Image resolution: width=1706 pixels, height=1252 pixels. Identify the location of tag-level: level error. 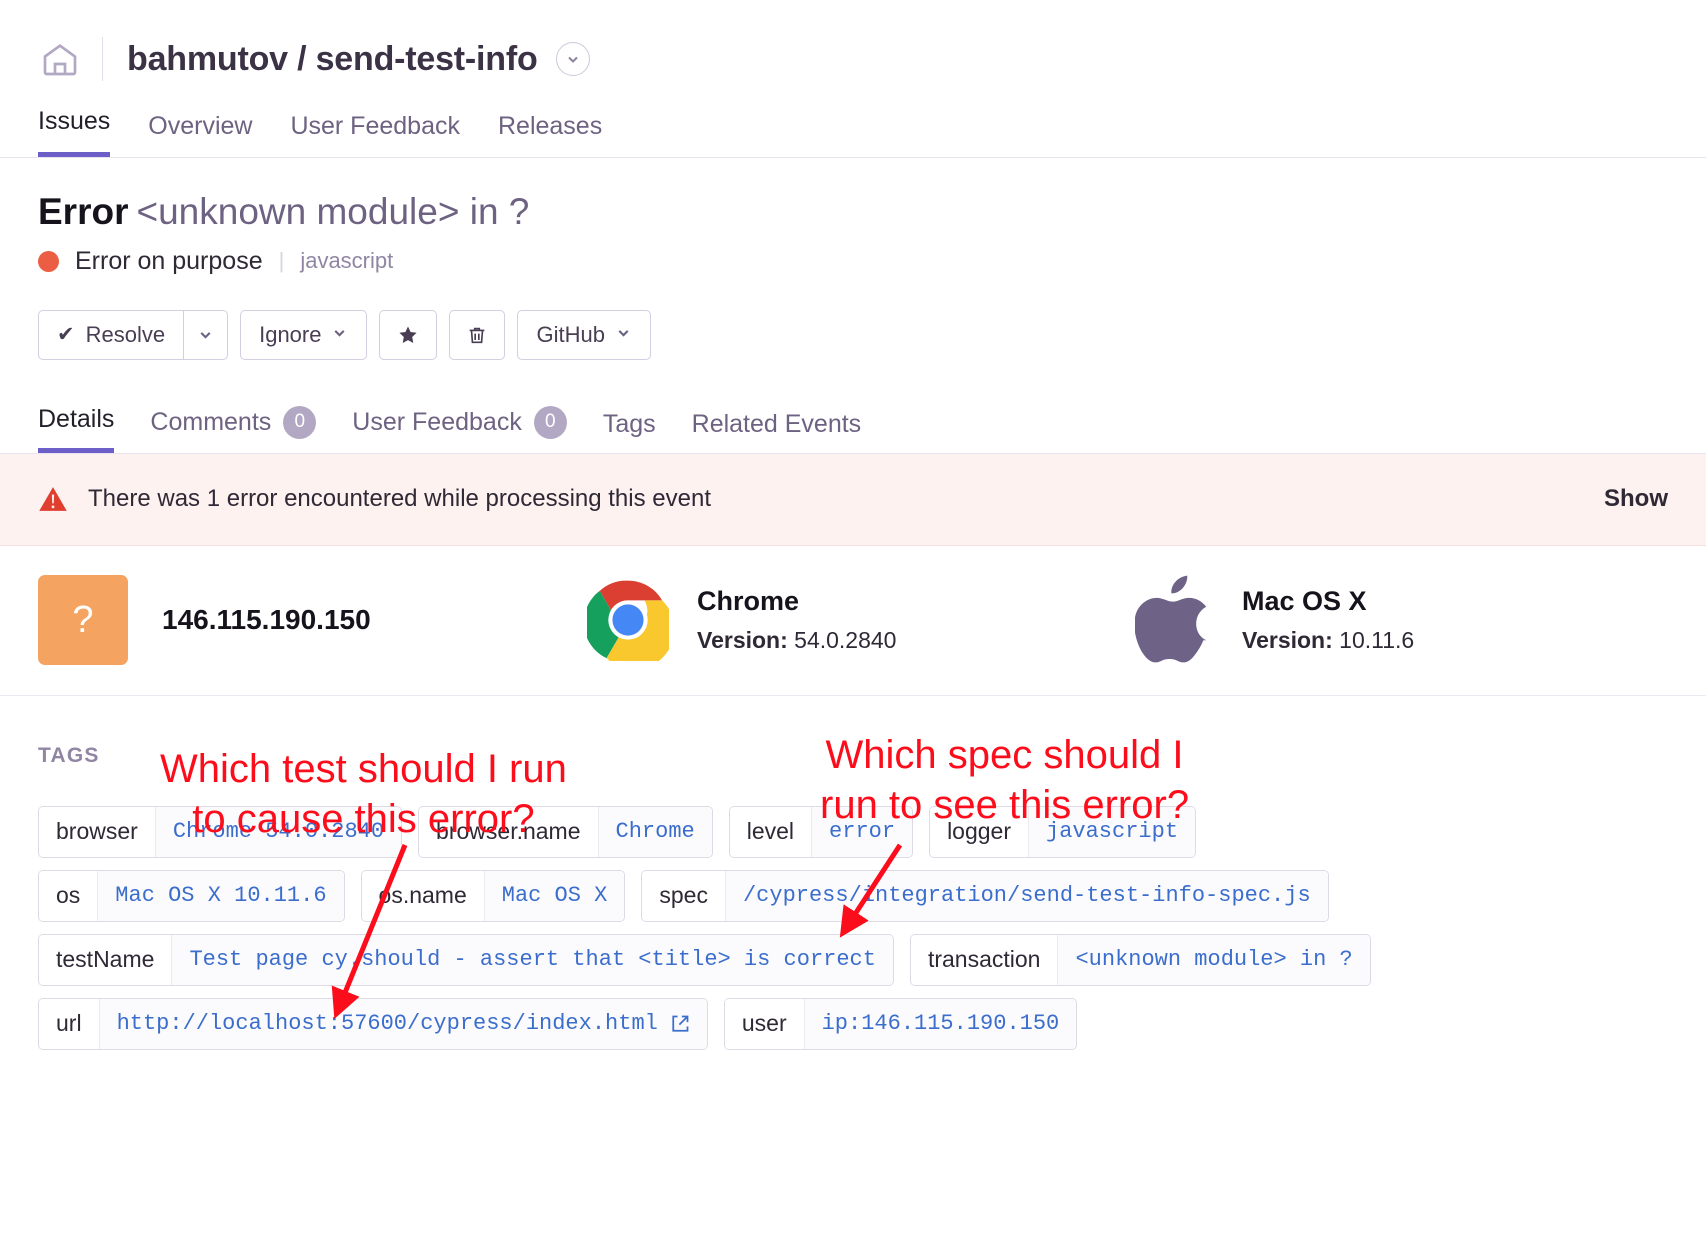
(821, 831).